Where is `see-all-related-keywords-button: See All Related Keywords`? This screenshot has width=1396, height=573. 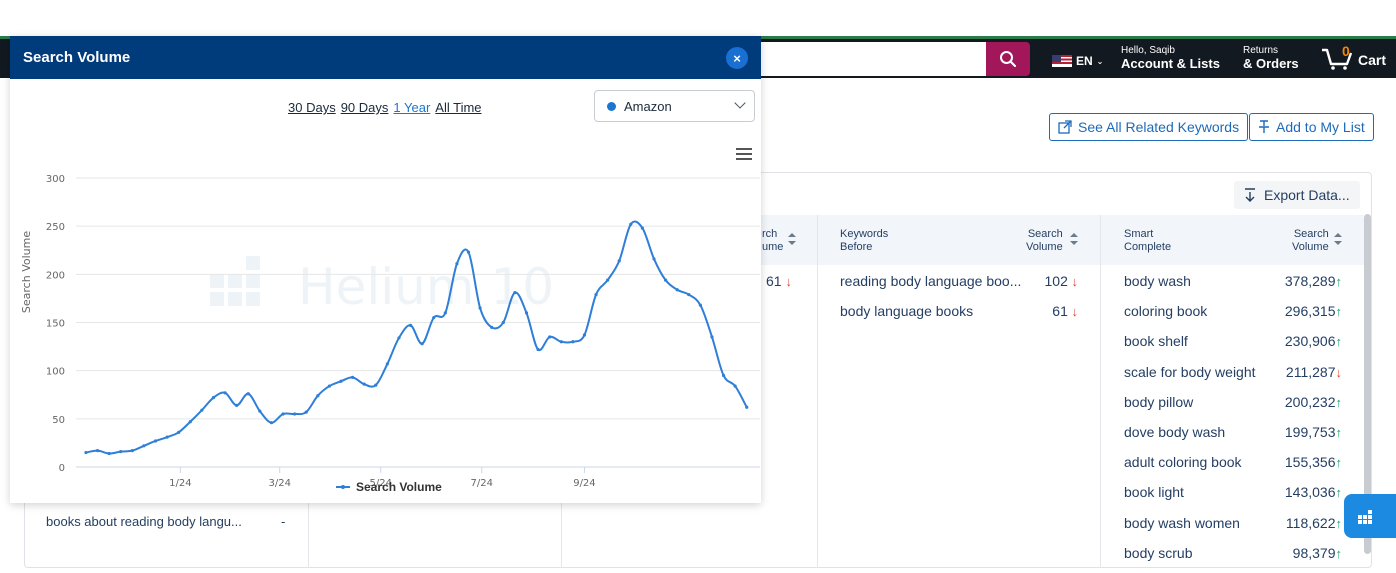
see-all-related-keywords-button: See All Related Keywords is located at coordinates (1149, 127).